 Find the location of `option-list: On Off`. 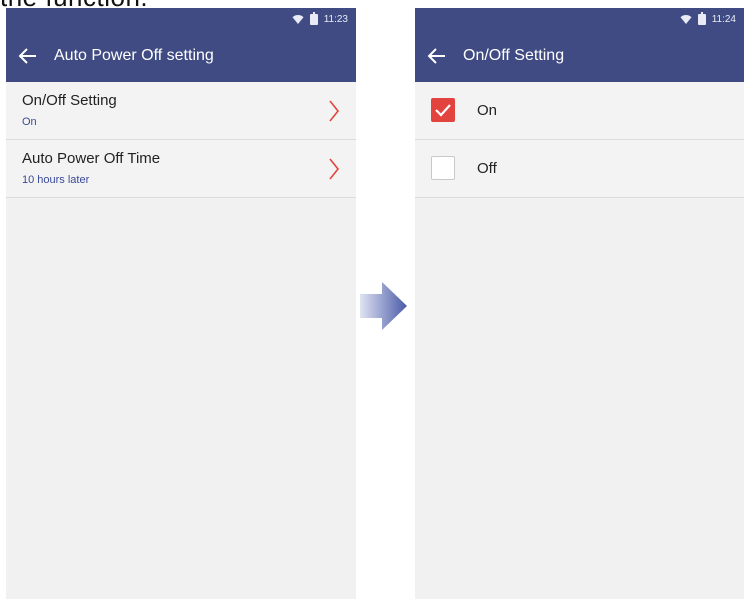

option-list: On Off is located at coordinates (579, 140).